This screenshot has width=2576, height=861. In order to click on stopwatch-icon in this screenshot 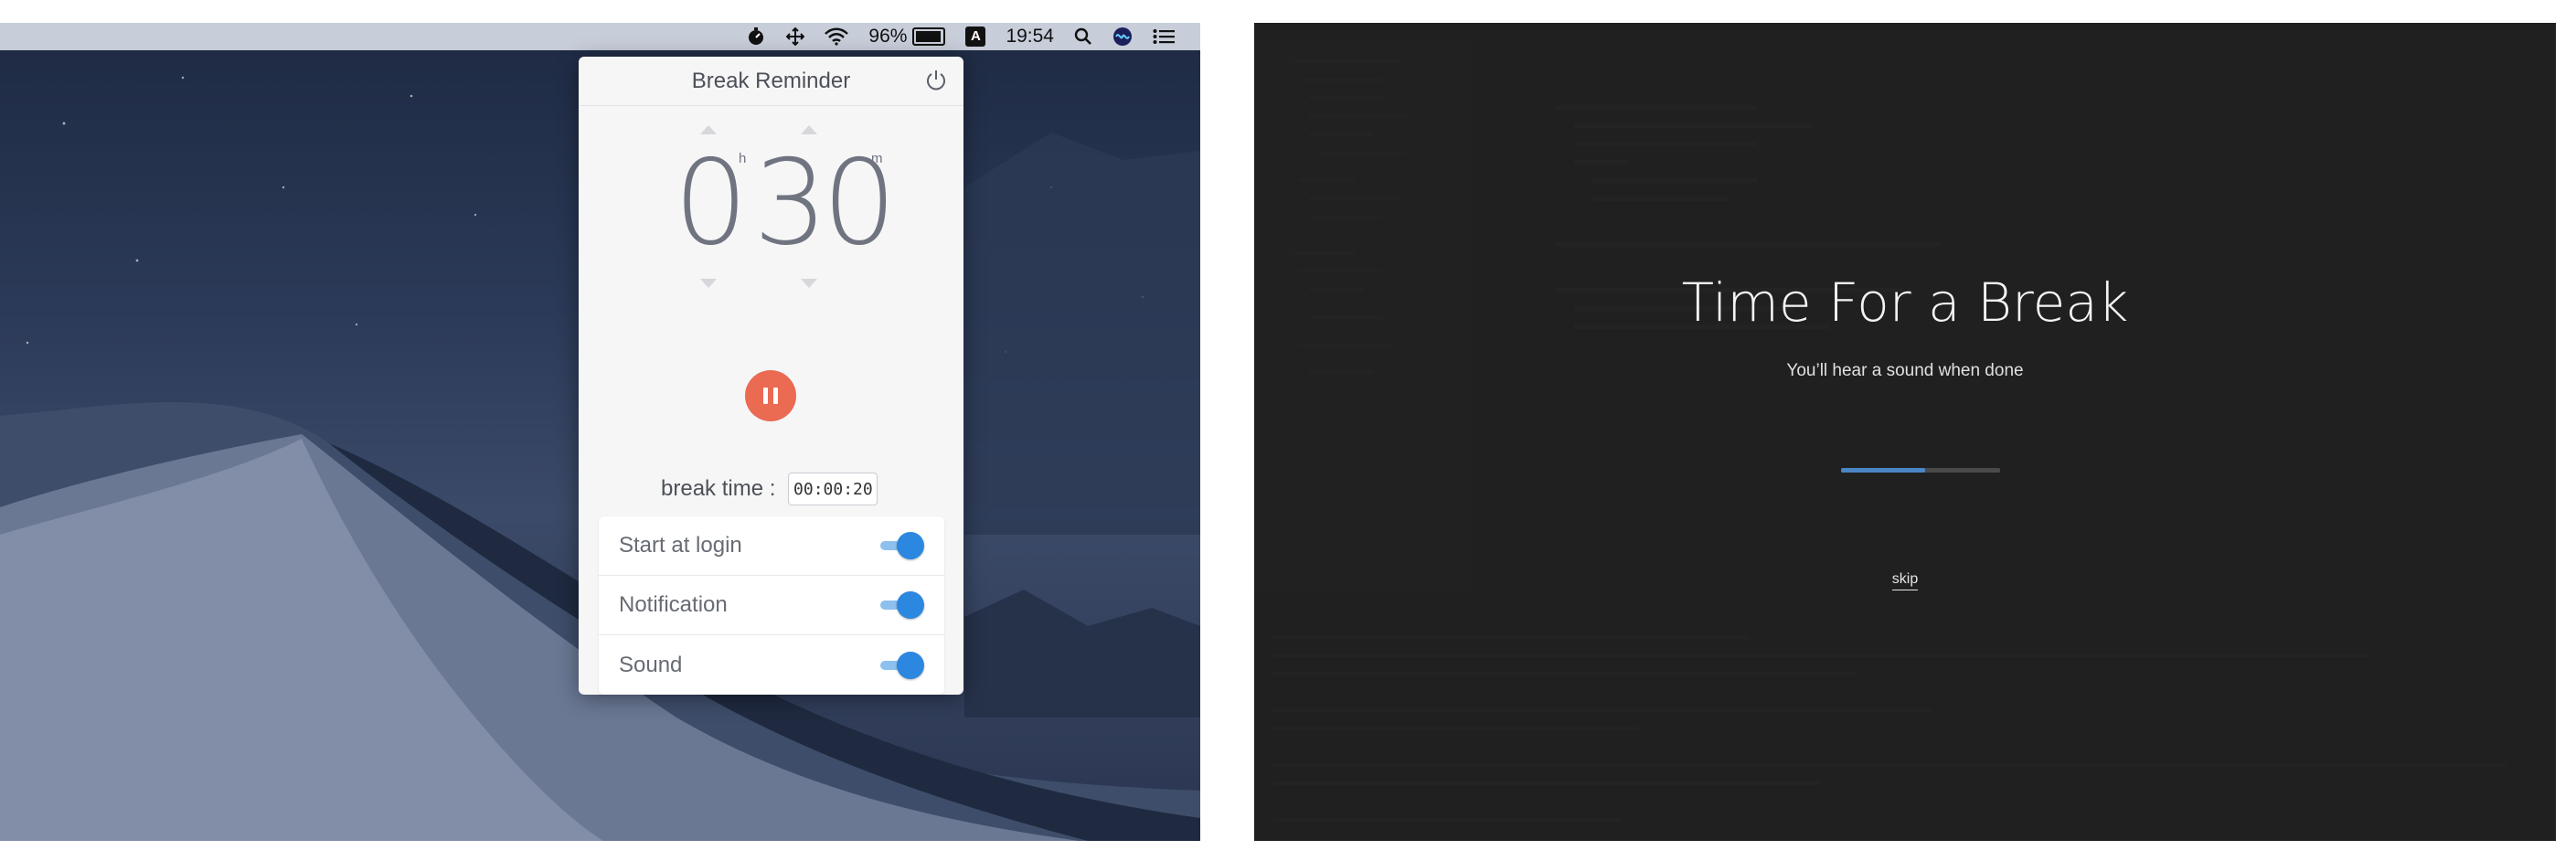, I will do `click(756, 36)`.